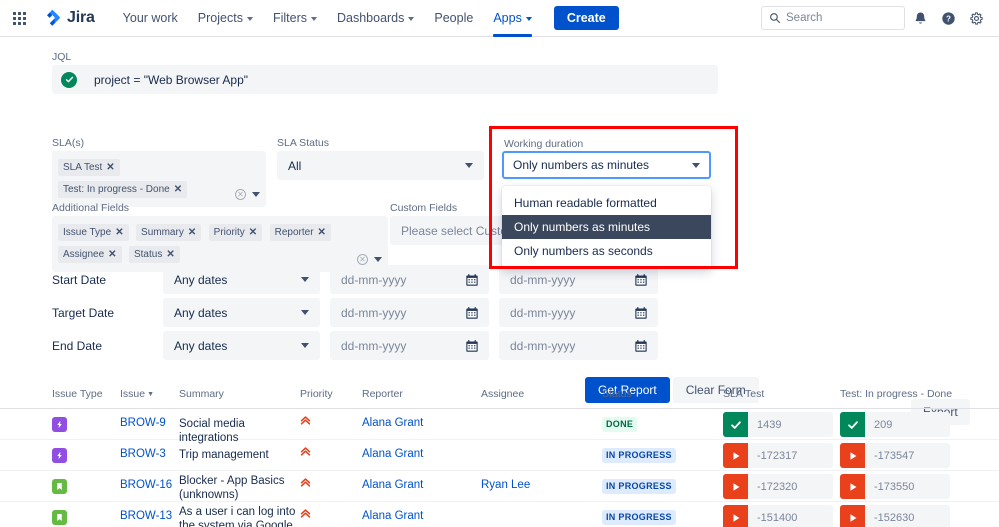 Image resolution: width=999 pixels, height=527 pixels. I want to click on sla-controls: ✕, so click(247, 194).